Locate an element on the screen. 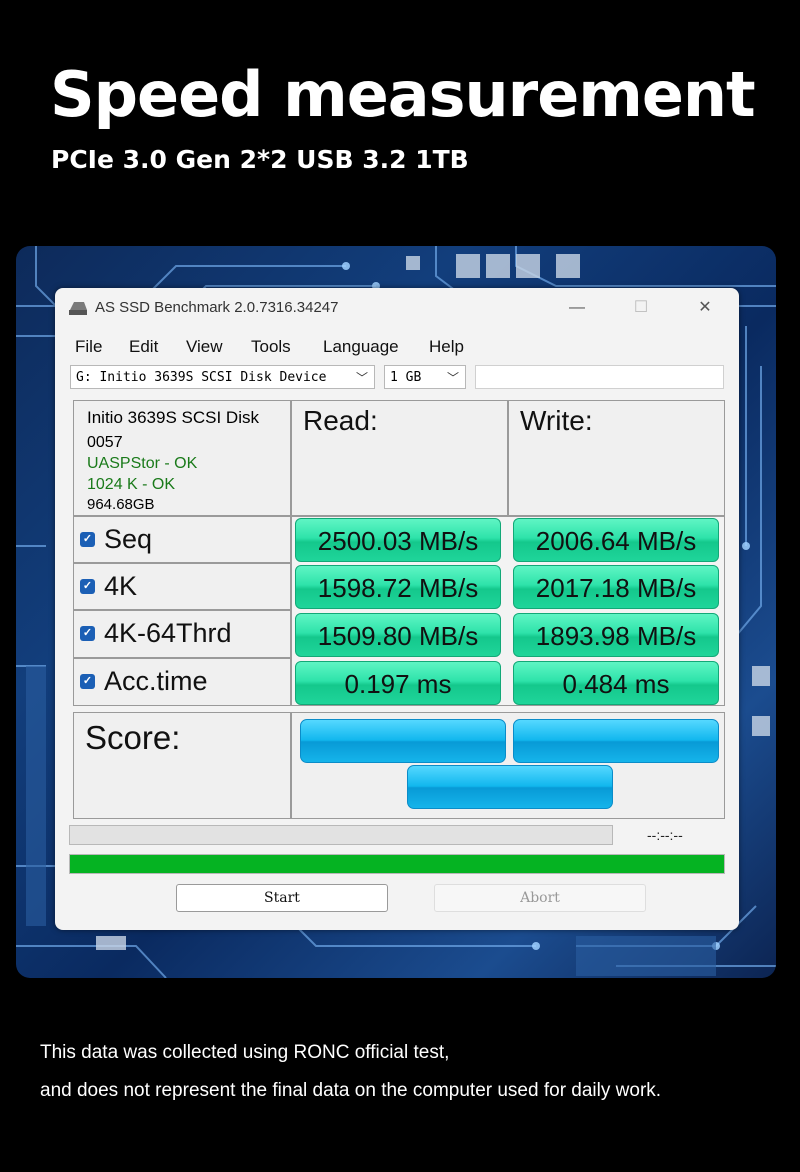 Image resolution: width=800 pixels, height=1172 pixels. row-label-4k-64thrd: 4K-64Thrd is located at coordinates (168, 633).